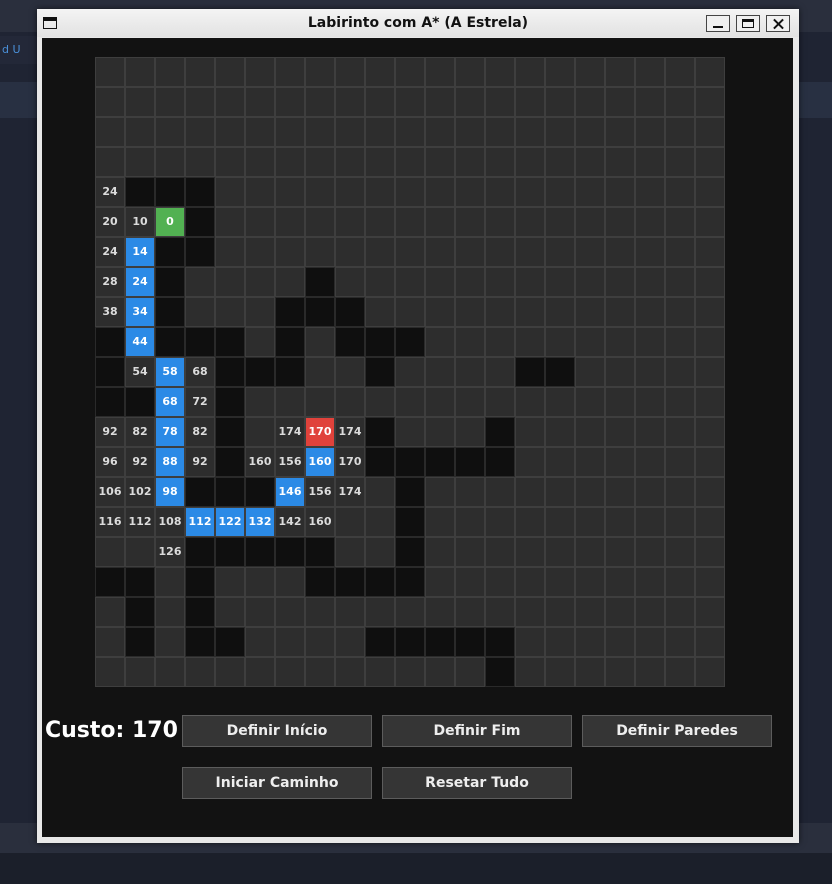 This screenshot has width=832, height=884. I want to click on minimize-icon, so click(718, 23).